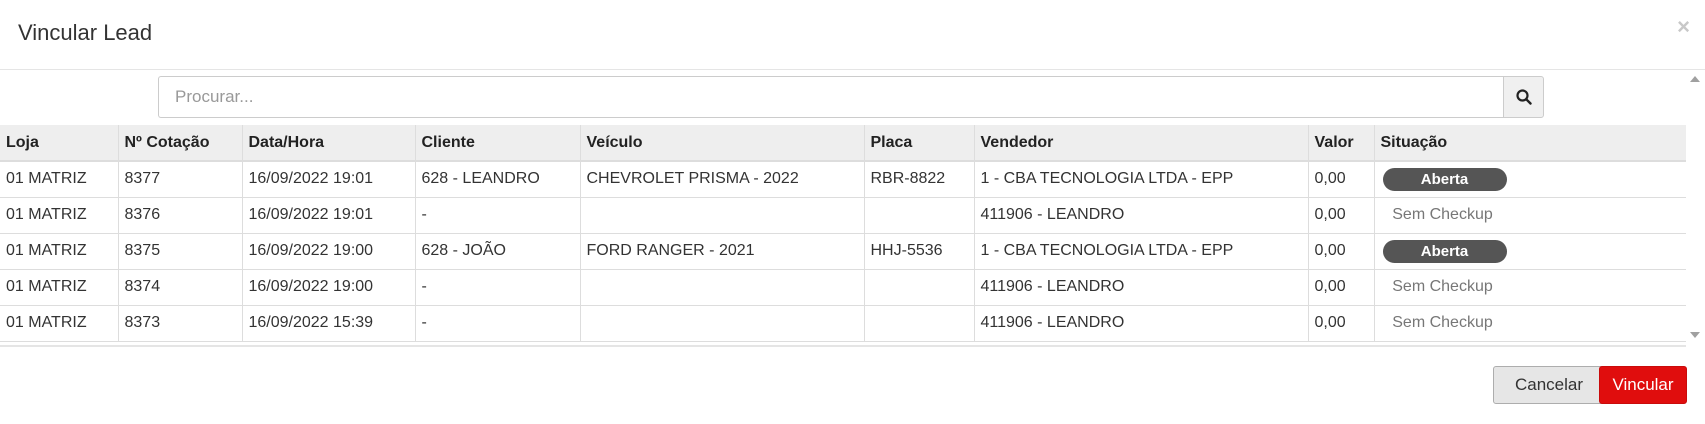 This screenshot has height=424, width=1705. Describe the element at coordinates (919, 179) in the screenshot. I see `cell-placa: RBR-8822` at that location.